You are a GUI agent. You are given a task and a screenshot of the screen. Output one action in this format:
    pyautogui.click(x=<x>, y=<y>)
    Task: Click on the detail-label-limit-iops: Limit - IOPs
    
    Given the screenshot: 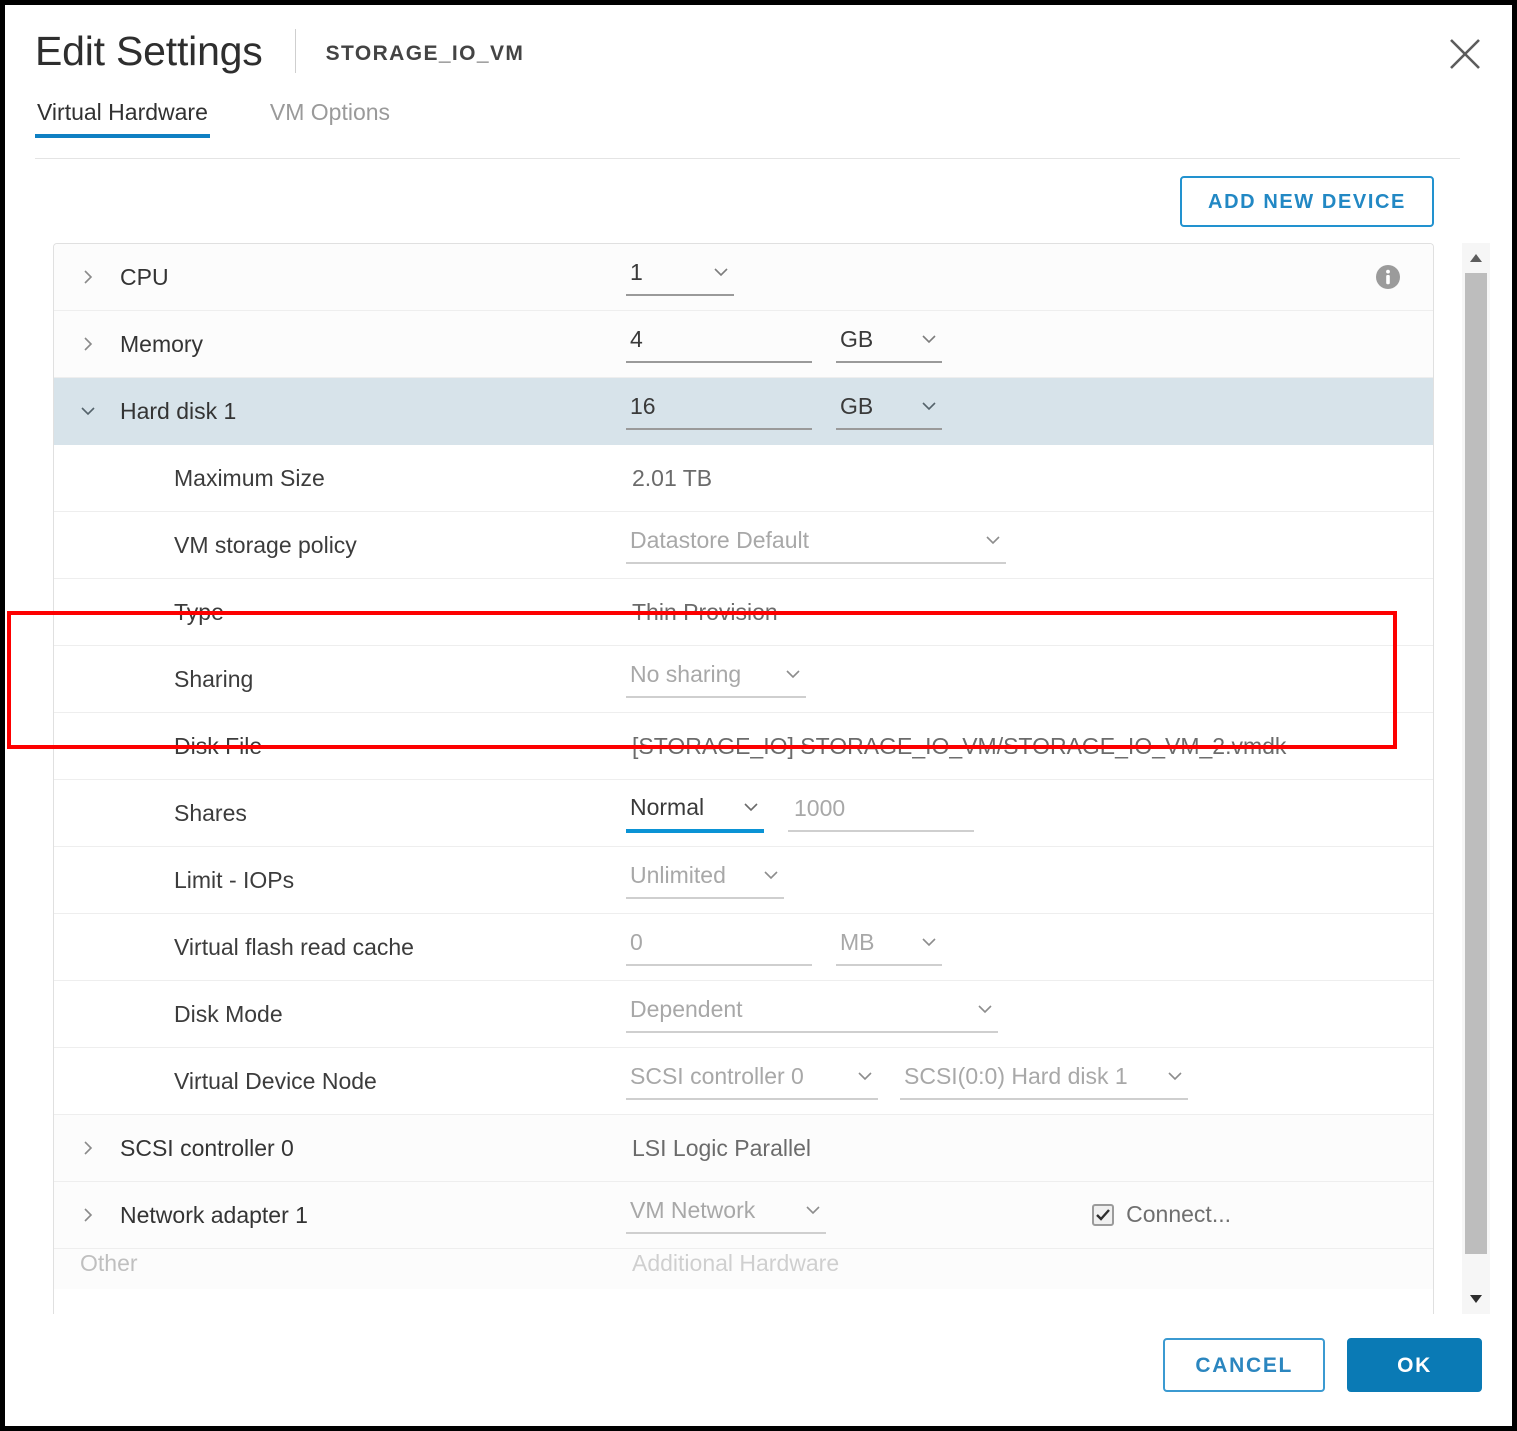 What is the action you would take?
    pyautogui.click(x=234, y=879)
    